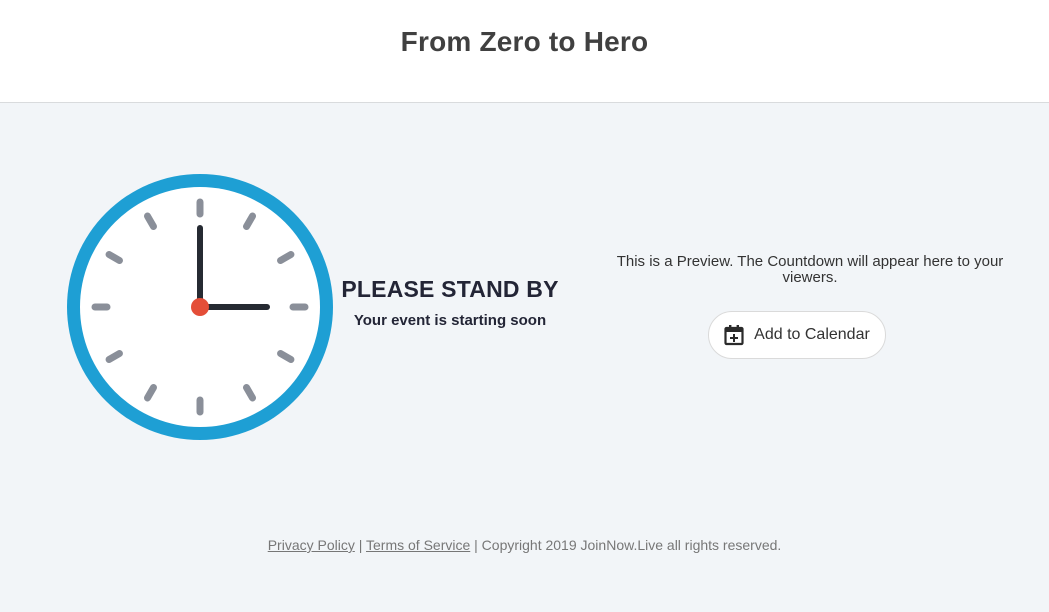  Describe the element at coordinates (311, 545) in the screenshot. I see `privacy-policy-link: Privacy Policy` at that location.